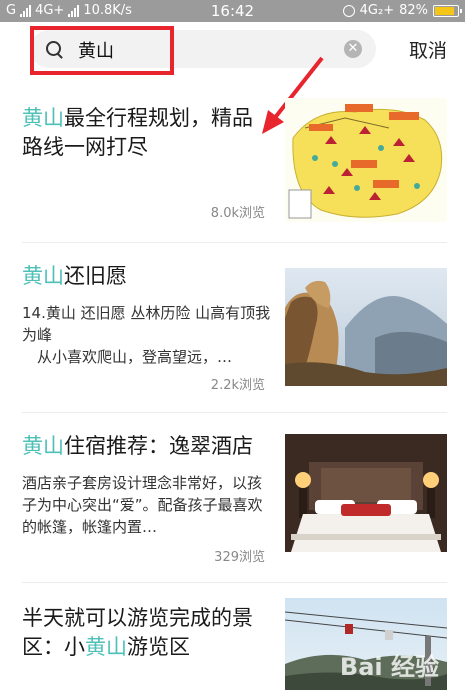 The height and width of the screenshot is (690, 465). What do you see at coordinates (377, 10) in the screenshot?
I see `network-label-right: 4G₂+` at bounding box center [377, 10].